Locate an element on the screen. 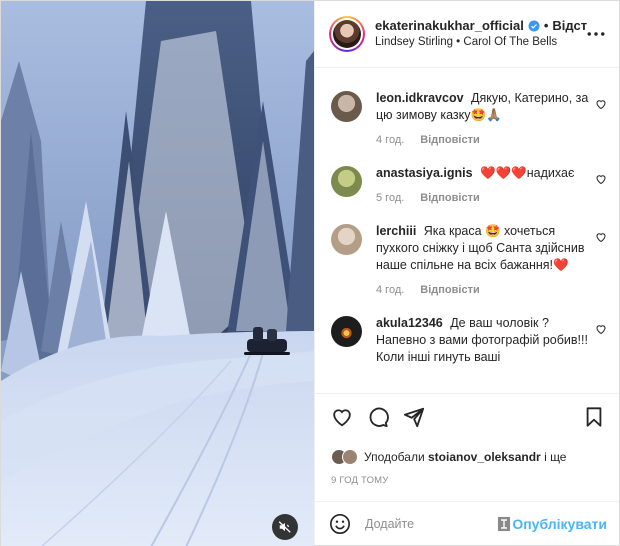  comment-input is located at coordinates (417, 523).